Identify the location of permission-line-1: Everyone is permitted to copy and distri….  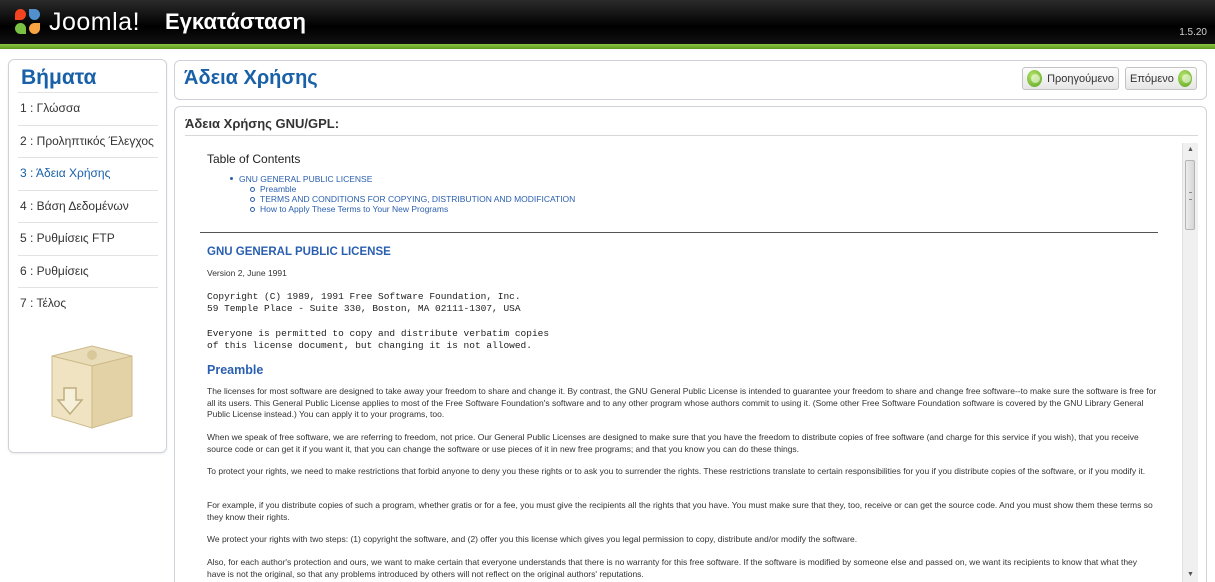
(378, 333).